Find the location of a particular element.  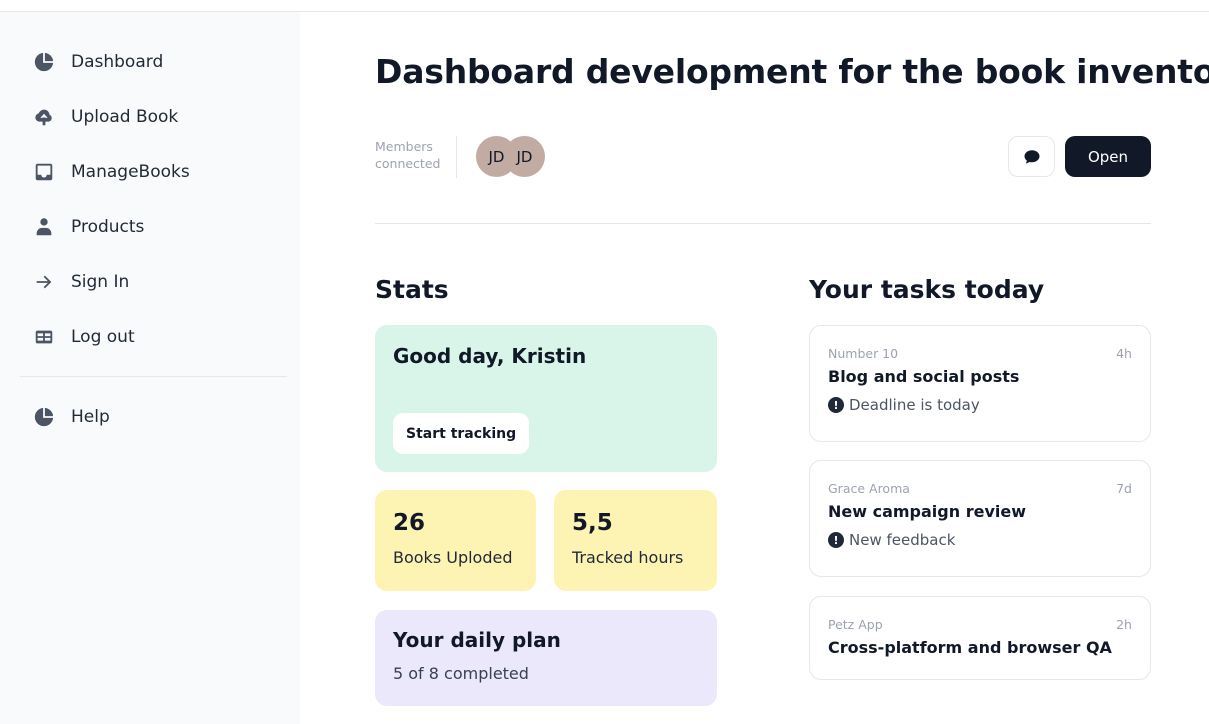

tasks-title: Your tasks today is located at coordinates (927, 289).